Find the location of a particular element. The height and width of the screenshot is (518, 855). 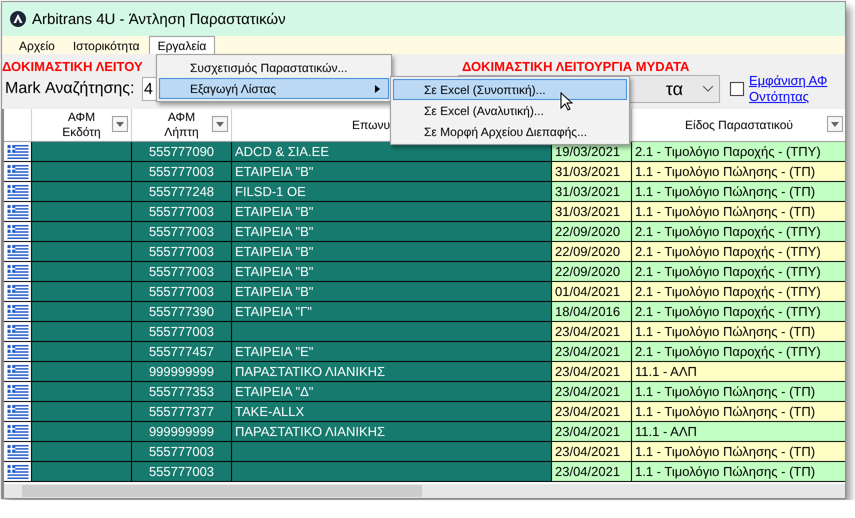

table-cell: FILSD-1 OE is located at coordinates (392, 192).